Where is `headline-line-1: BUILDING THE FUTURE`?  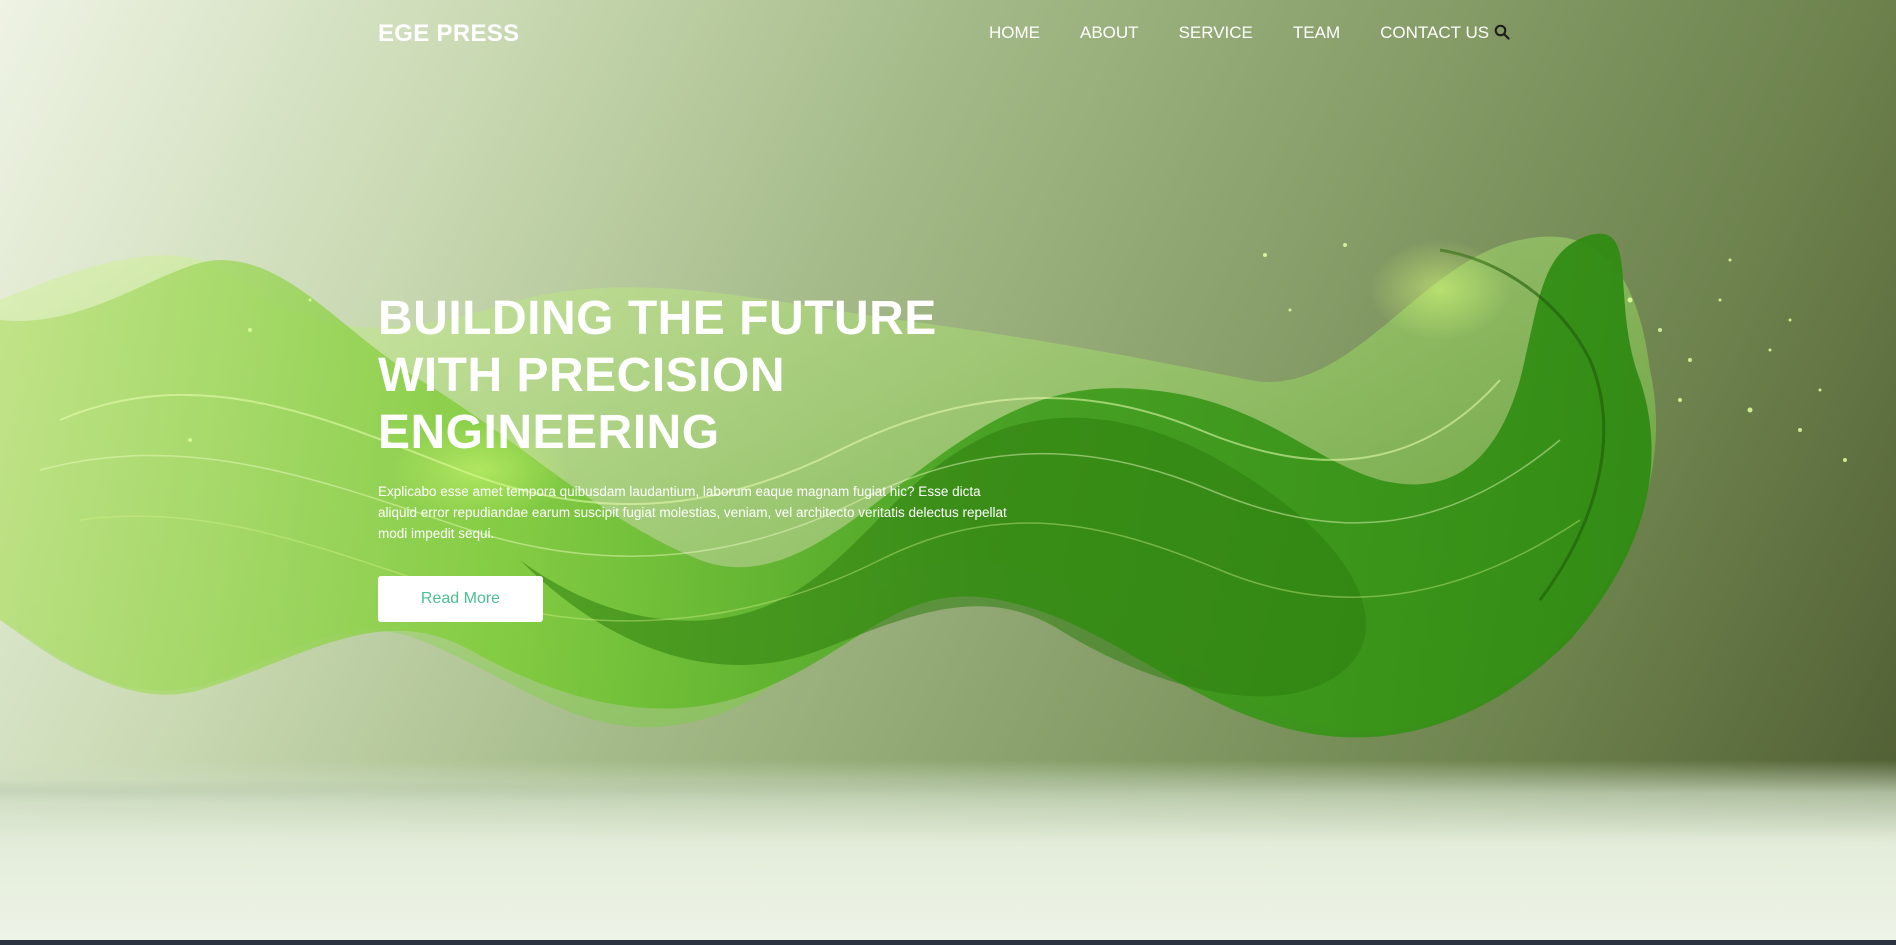 headline-line-1: BUILDING THE FUTURE is located at coordinates (657, 318).